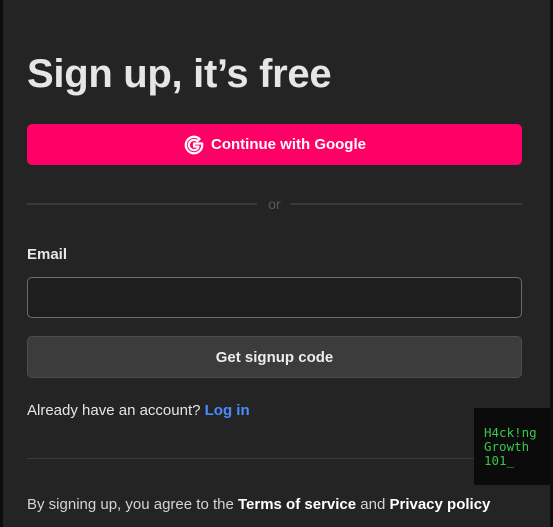 Image resolution: width=553 pixels, height=527 pixels. Describe the element at coordinates (47, 254) in the screenshot. I see `email-label: Email` at that location.